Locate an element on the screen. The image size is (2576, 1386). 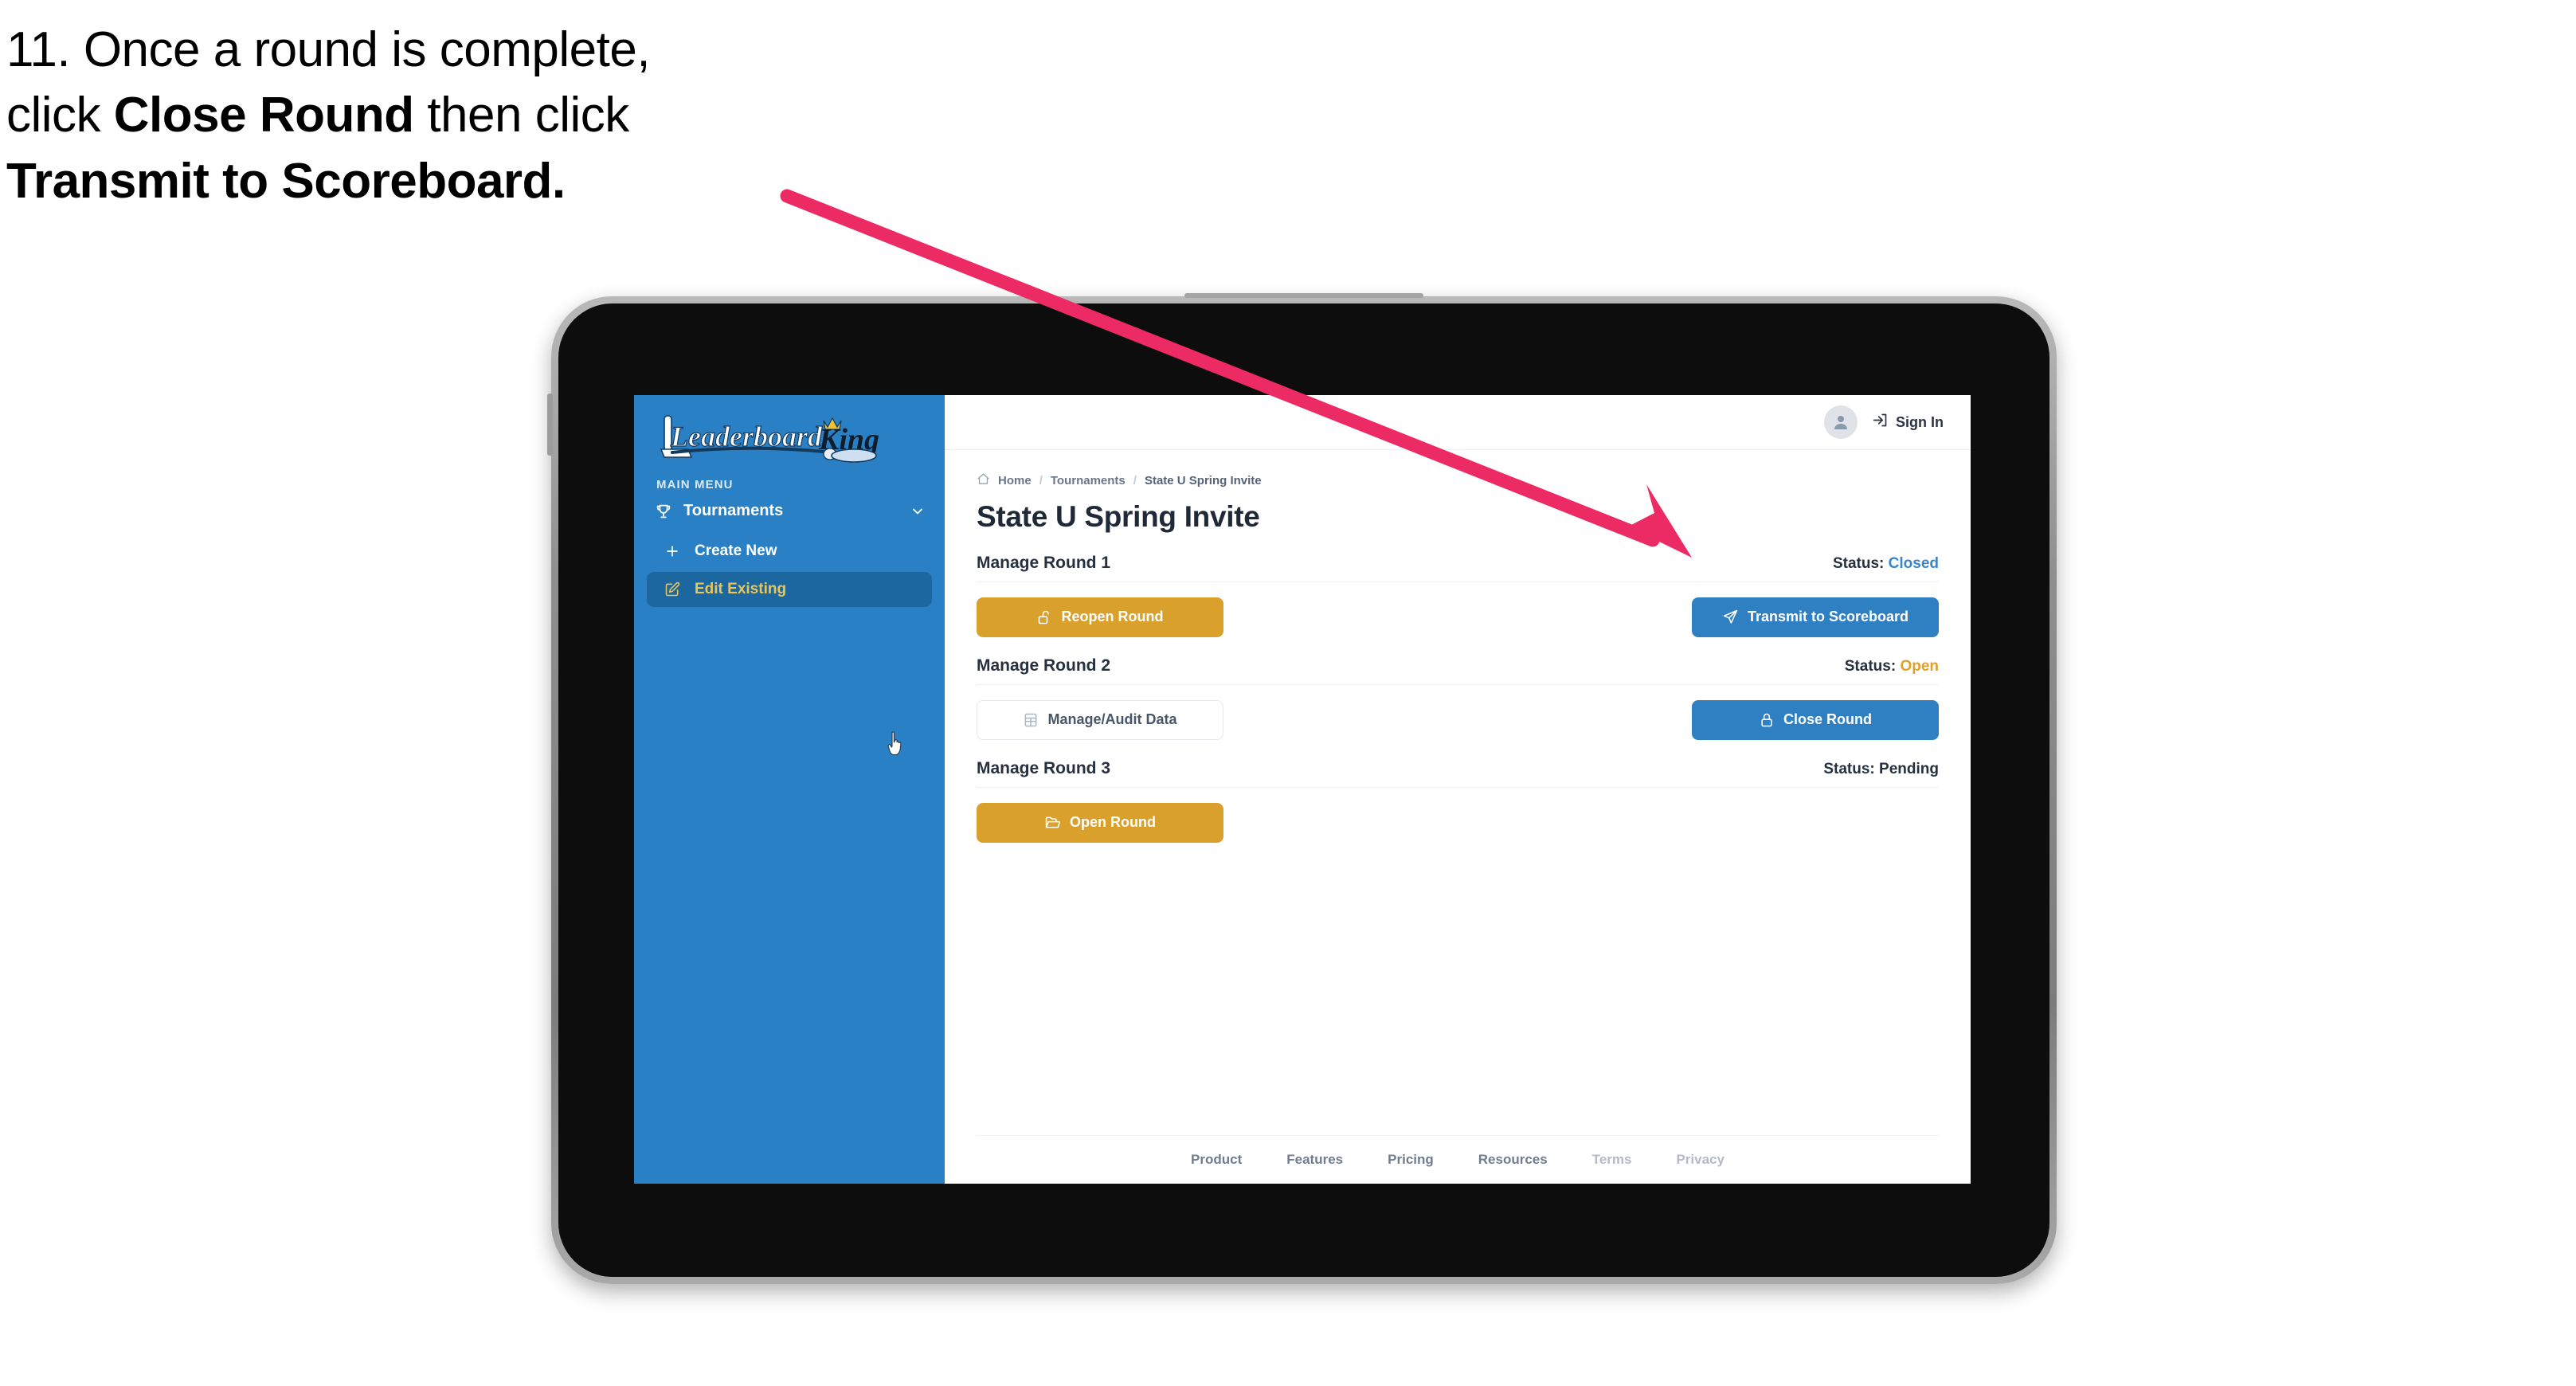
caption-line-1: 11. Once a round is complete, is located at coordinates (436, 50).